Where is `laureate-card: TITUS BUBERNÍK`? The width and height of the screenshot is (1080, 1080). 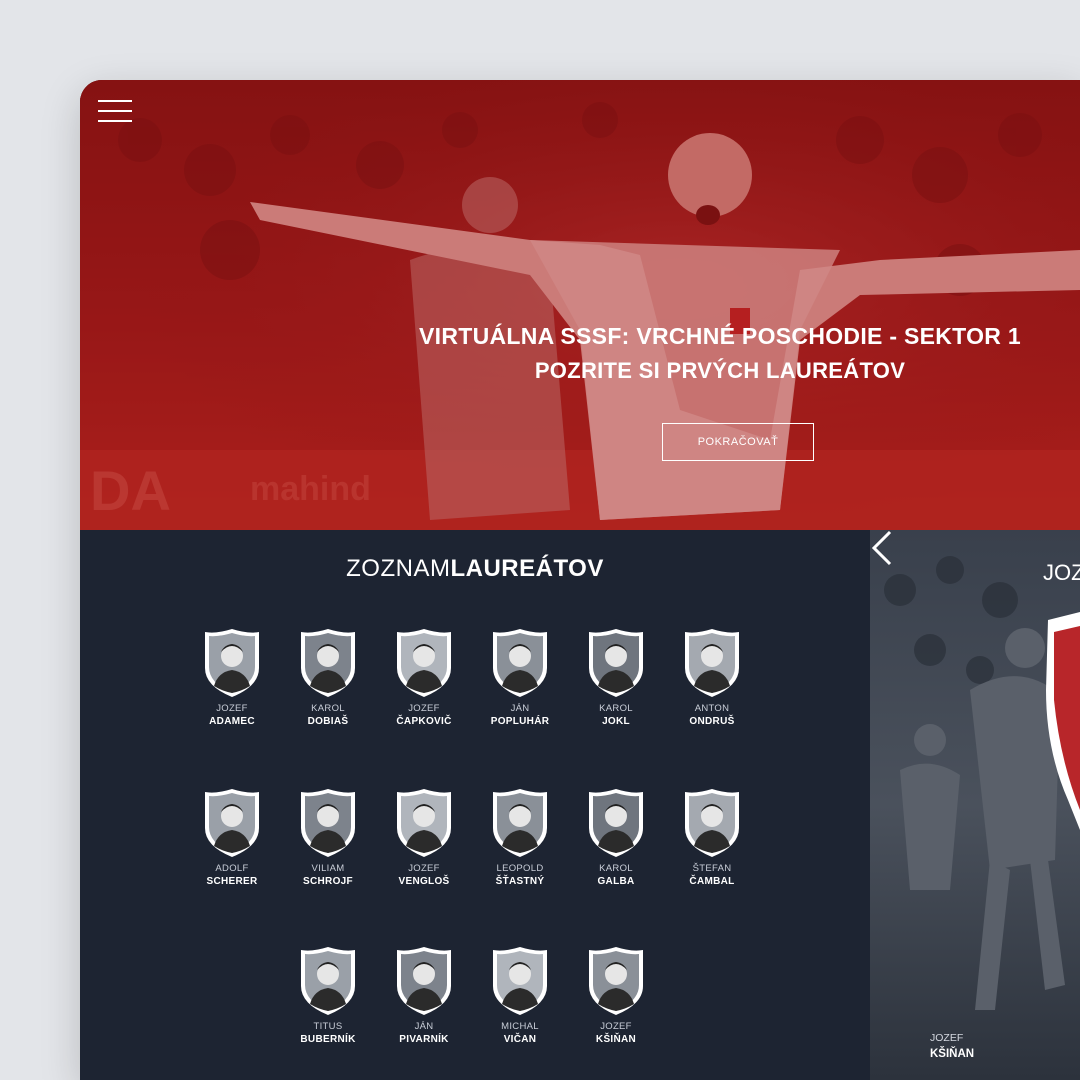 laureate-card: TITUS BUBERNÍK is located at coordinates (328, 995).